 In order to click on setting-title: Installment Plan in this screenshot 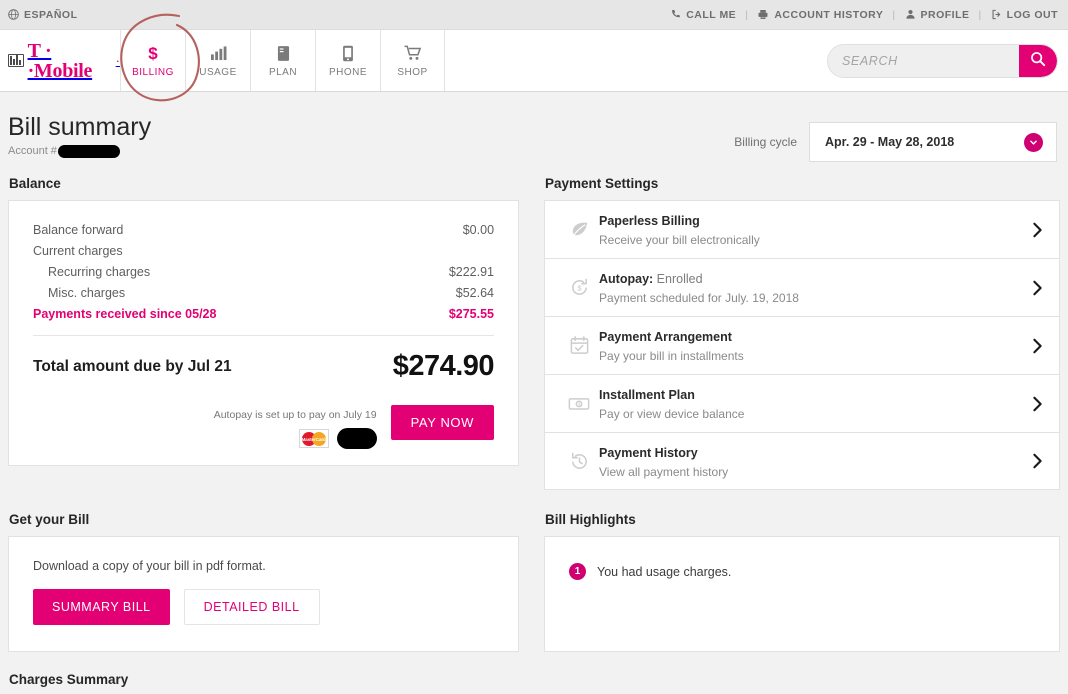, I will do `click(647, 395)`.